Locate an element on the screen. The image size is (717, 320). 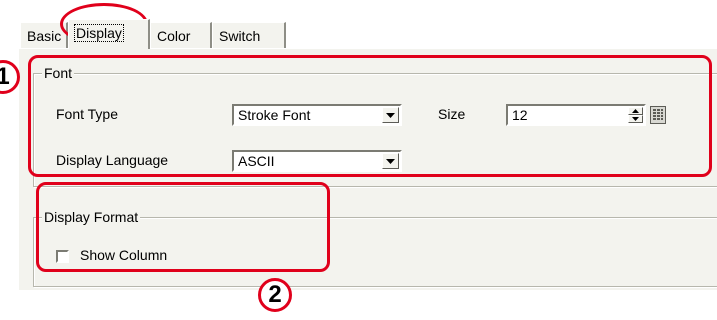
size-spinbox: 12 is located at coordinates (576, 115).